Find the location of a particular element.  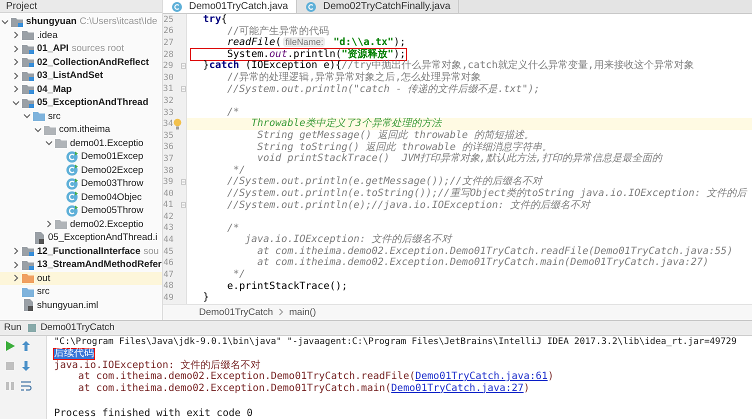

line-number: 43 is located at coordinates (168, 228).